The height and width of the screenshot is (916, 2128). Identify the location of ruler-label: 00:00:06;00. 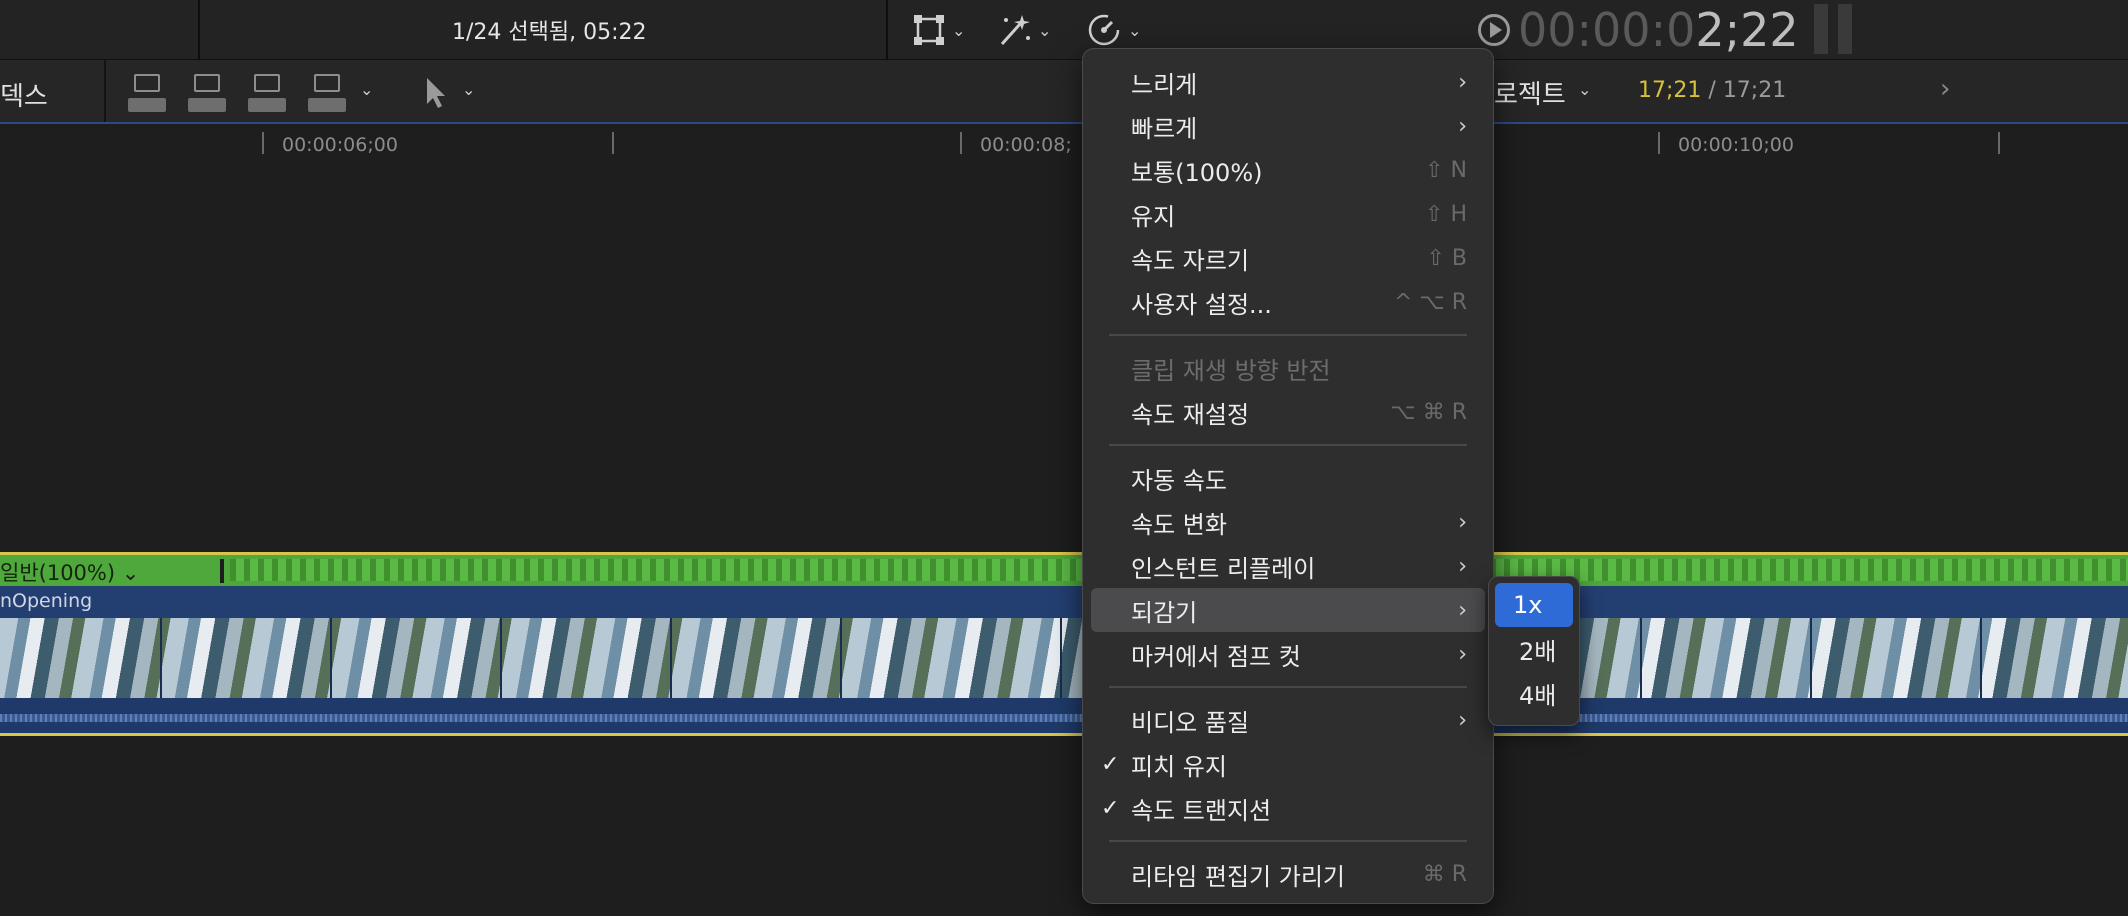
(340, 145).